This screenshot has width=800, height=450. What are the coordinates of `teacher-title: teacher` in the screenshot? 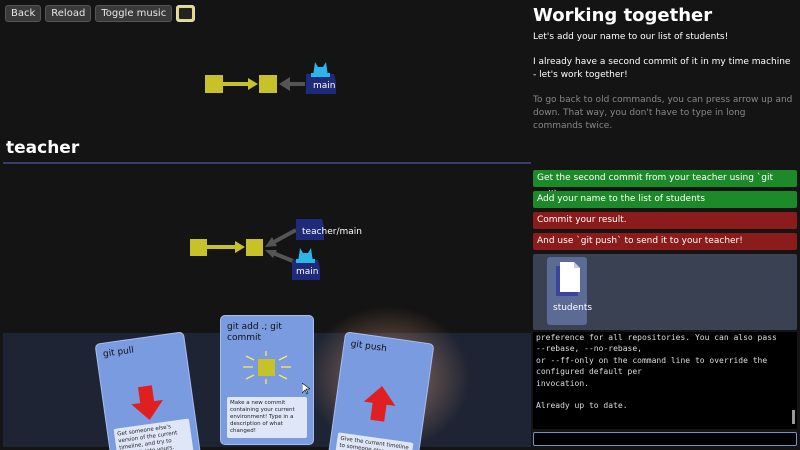 It's located at (43, 148).